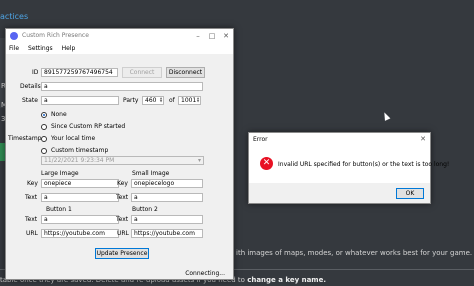 This screenshot has height=286, width=474. What do you see at coordinates (172, 100) in the screenshot?
I see `of-label: of` at bounding box center [172, 100].